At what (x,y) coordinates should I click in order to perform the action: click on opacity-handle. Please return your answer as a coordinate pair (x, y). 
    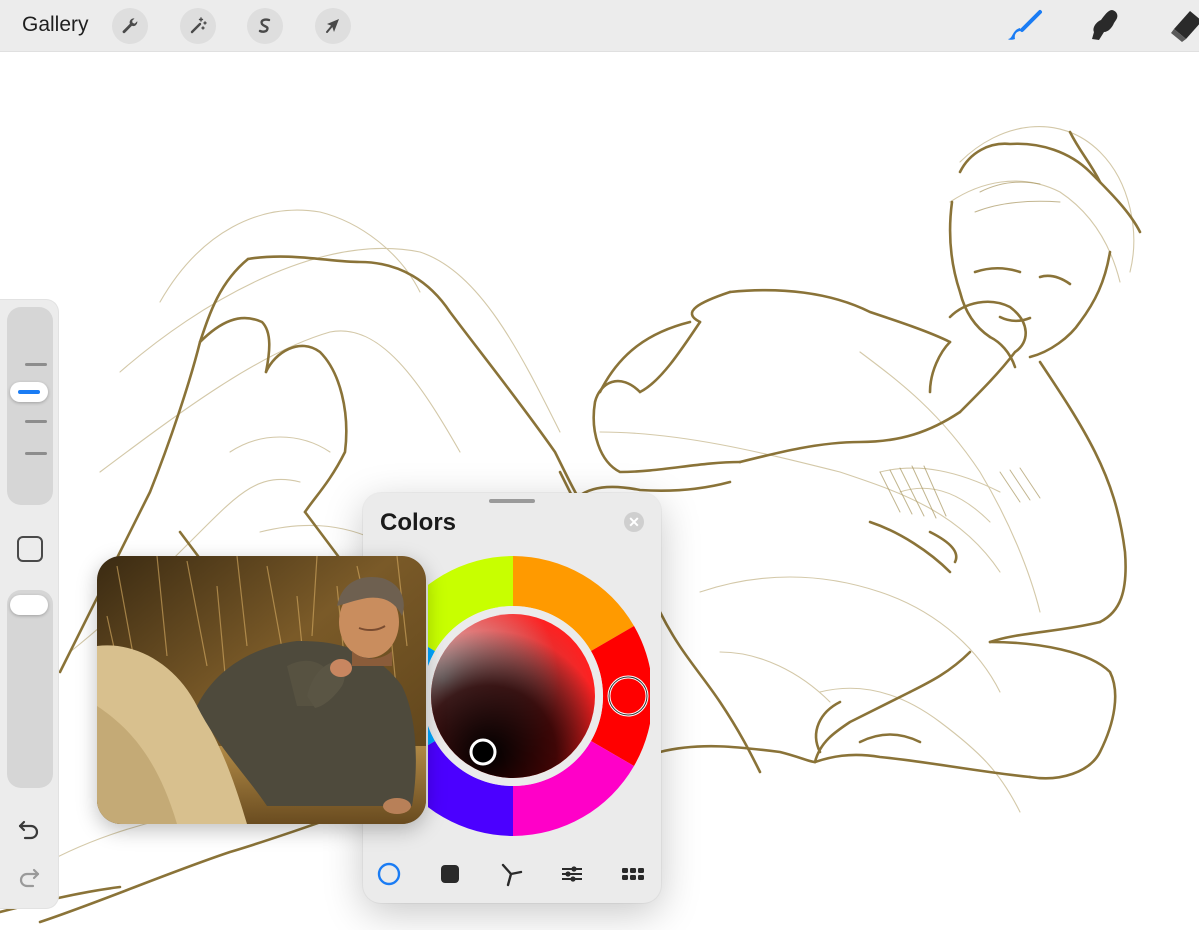
    Looking at the image, I should click on (29, 605).